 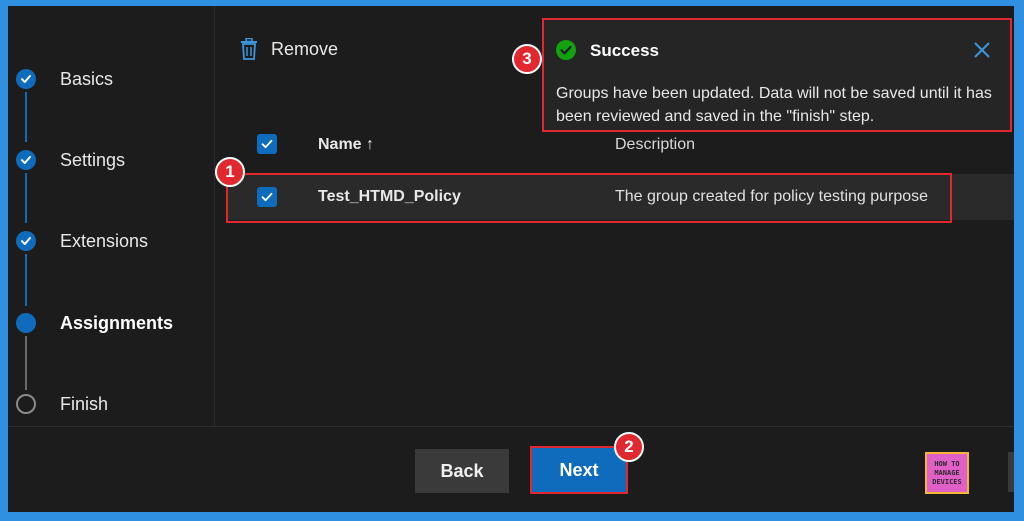 I want to click on row-highlight-box, so click(x=589, y=198).